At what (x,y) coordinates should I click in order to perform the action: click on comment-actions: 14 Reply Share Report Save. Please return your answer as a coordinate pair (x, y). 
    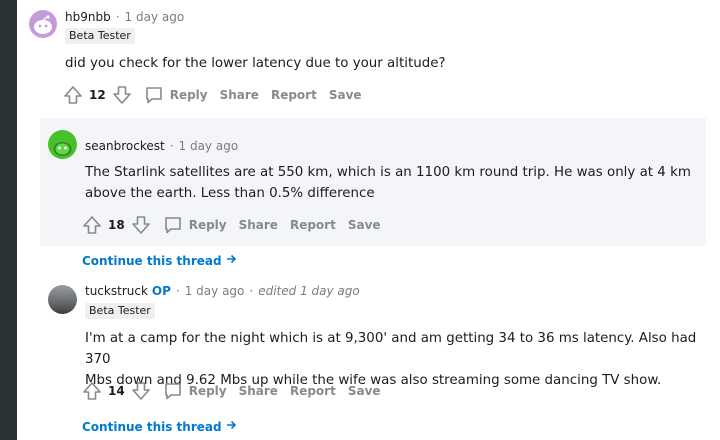
    Looking at the image, I should click on (231, 391).